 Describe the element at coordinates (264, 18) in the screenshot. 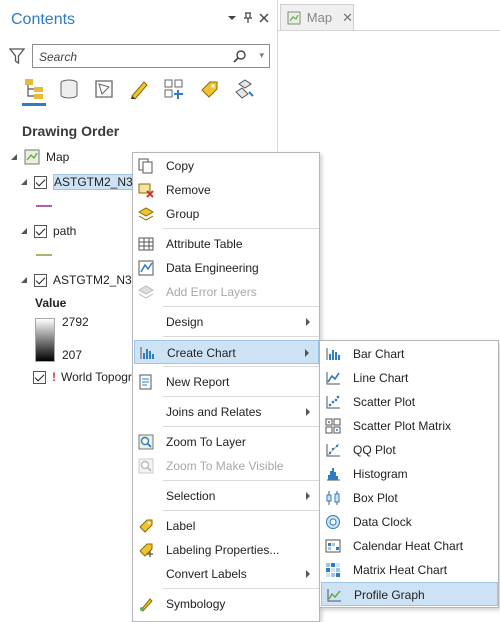

I see `close-icon` at that location.